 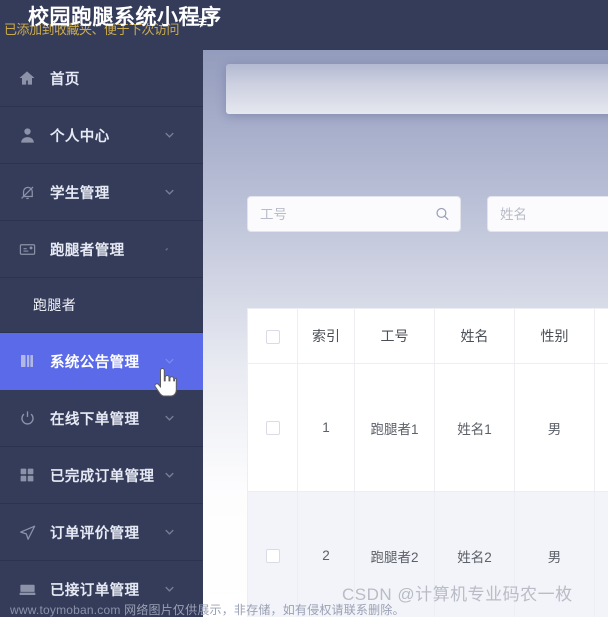 I want to click on user-icon, so click(x=27, y=135).